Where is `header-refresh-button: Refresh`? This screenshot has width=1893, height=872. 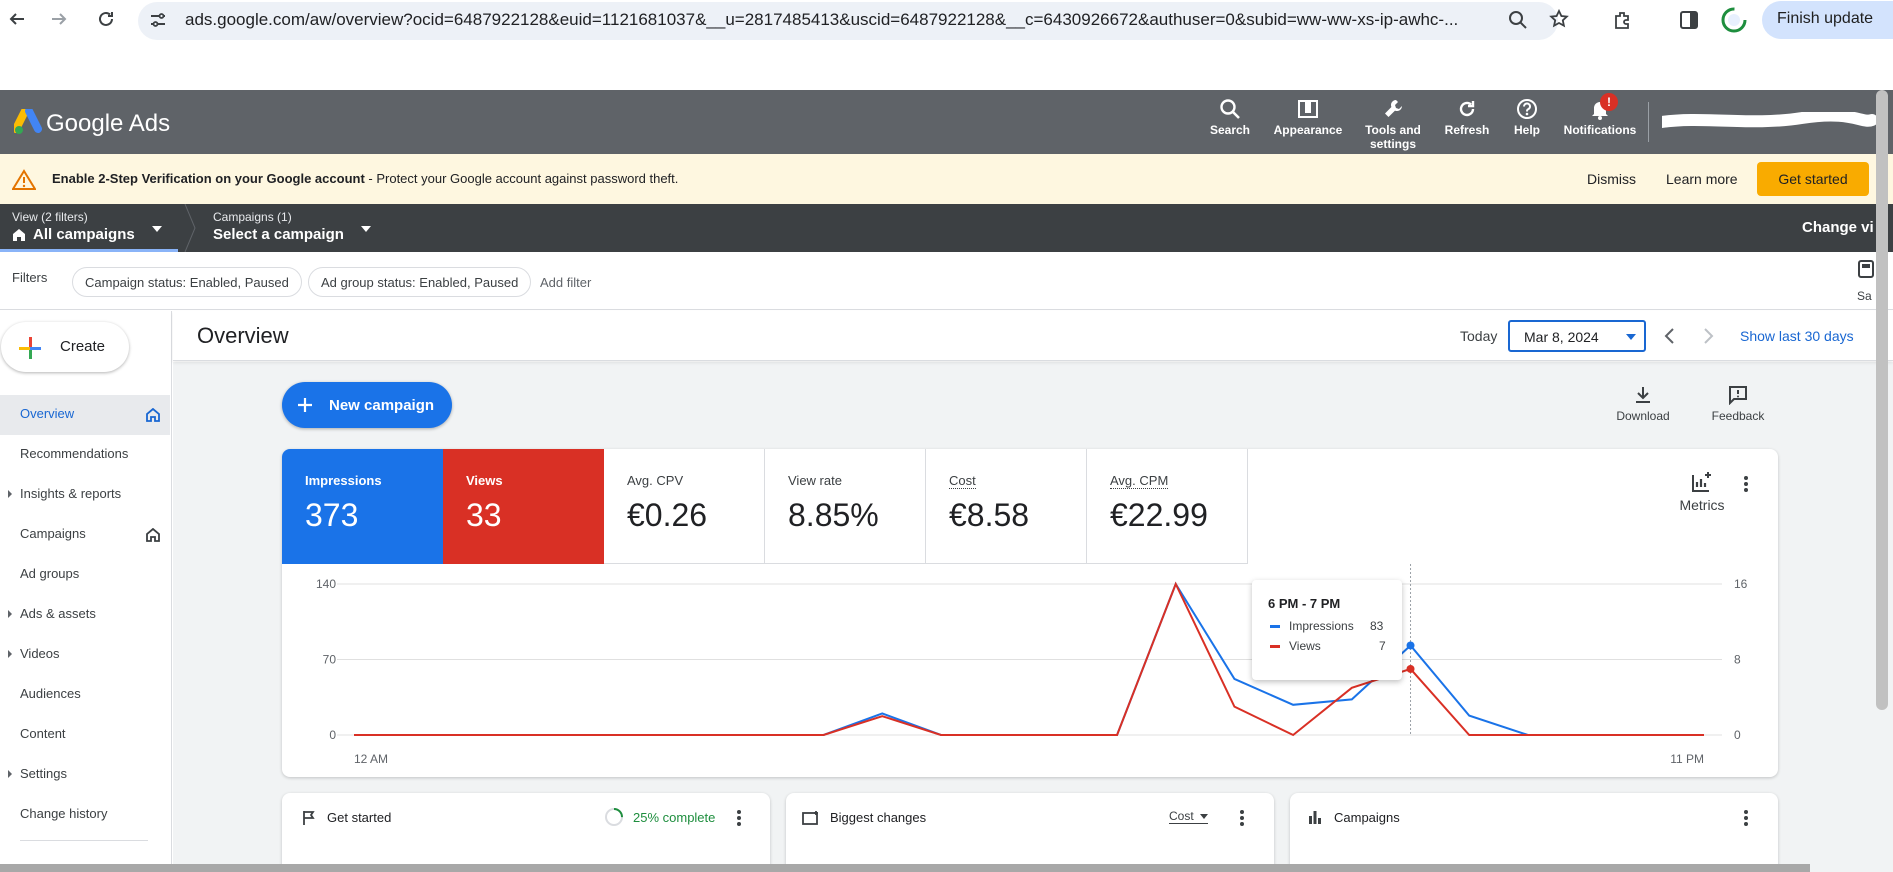 header-refresh-button: Refresh is located at coordinates (1467, 117).